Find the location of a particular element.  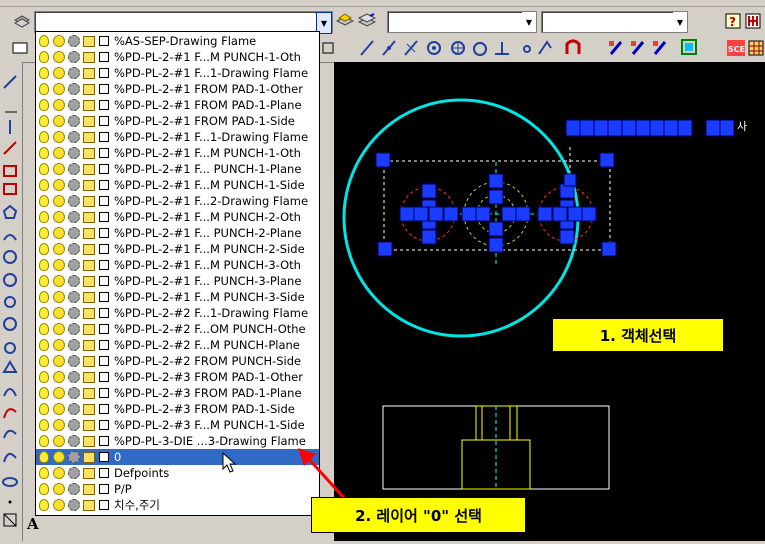

layer-manager-icon is located at coordinates (22, 21).